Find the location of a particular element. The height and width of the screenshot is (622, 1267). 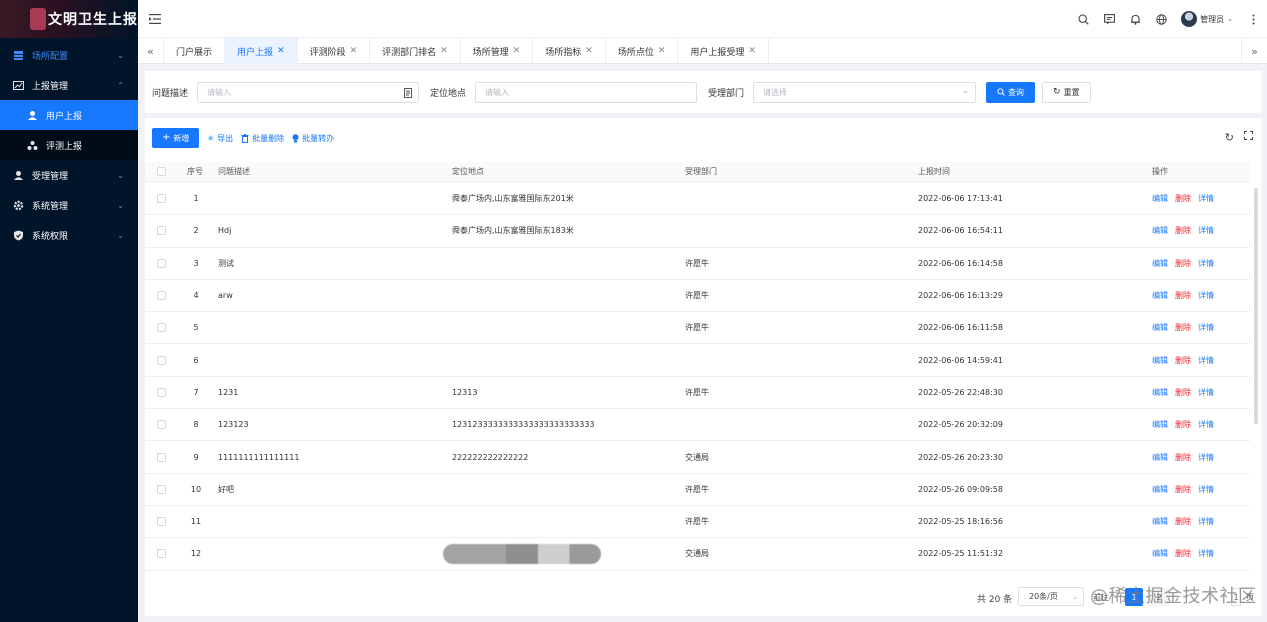

cell-actions: 编辑 删除 详情 is located at coordinates (1186, 489).